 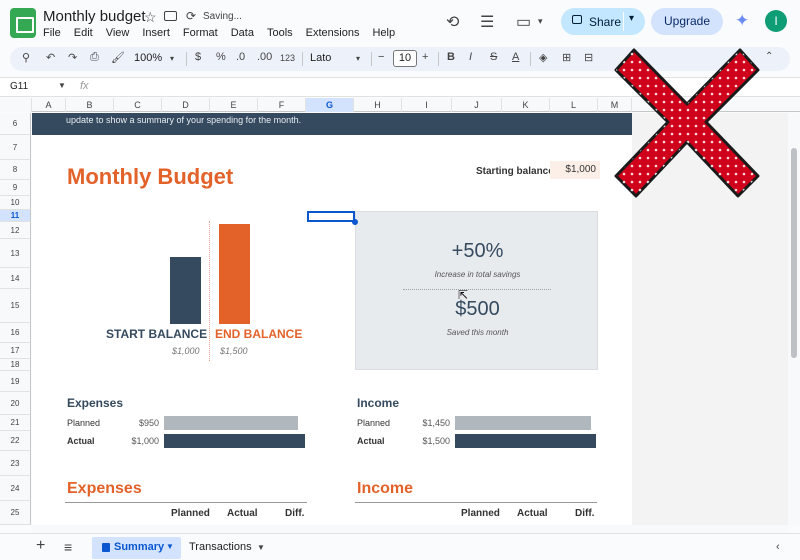 What do you see at coordinates (15, 306) in the screenshot?
I see `row-header: 15` at bounding box center [15, 306].